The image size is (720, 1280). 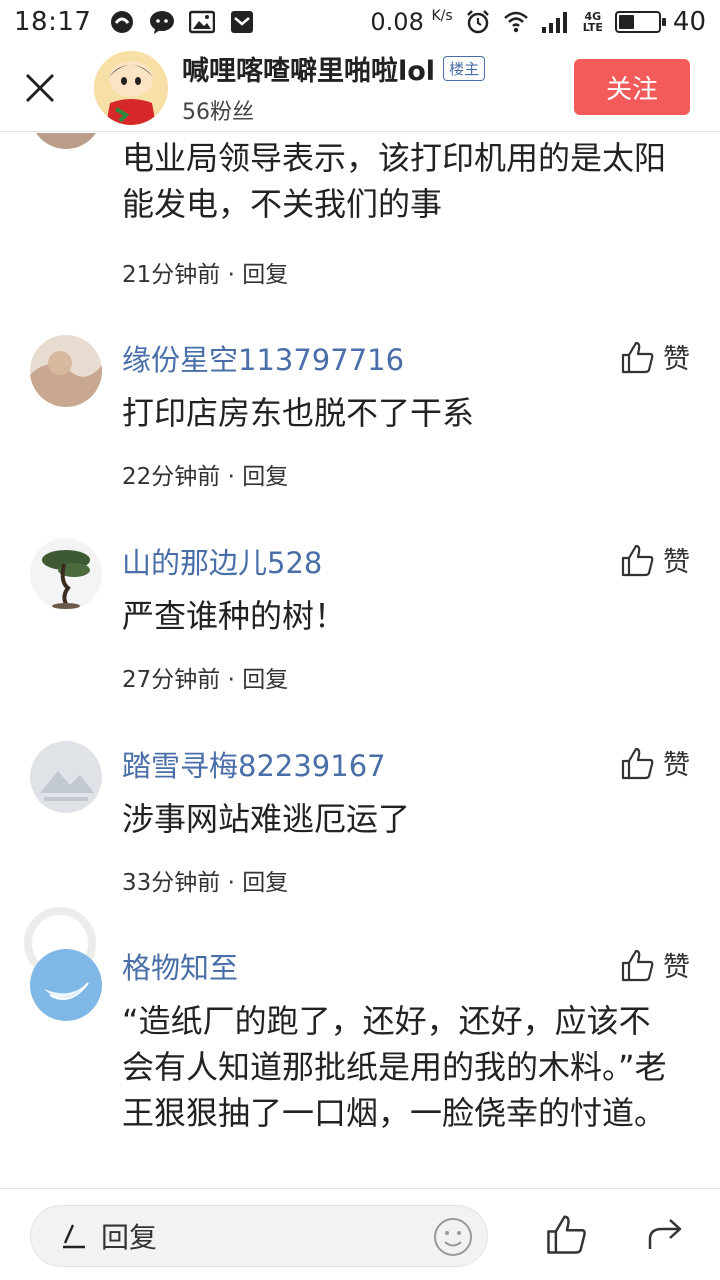 I want to click on reply-placeholder: 回复, so click(x=129, y=1237).